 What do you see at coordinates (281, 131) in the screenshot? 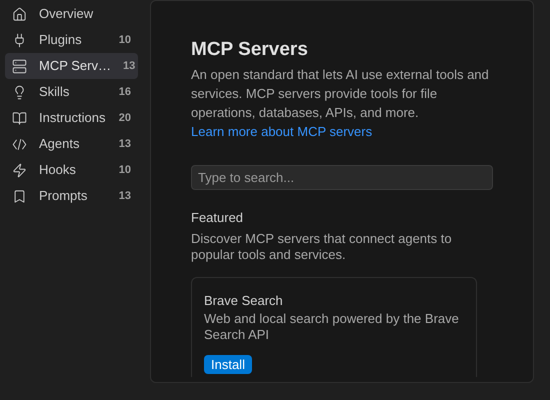
I see `learn-more-link: Learn more about MCP servers` at bounding box center [281, 131].